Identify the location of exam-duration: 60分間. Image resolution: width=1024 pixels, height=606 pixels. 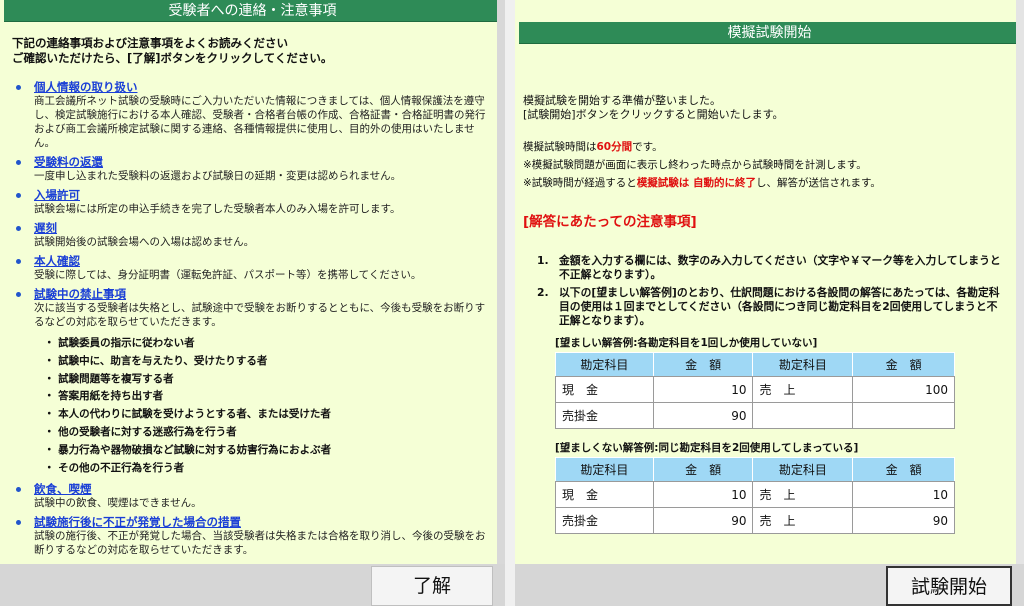
(614, 147).